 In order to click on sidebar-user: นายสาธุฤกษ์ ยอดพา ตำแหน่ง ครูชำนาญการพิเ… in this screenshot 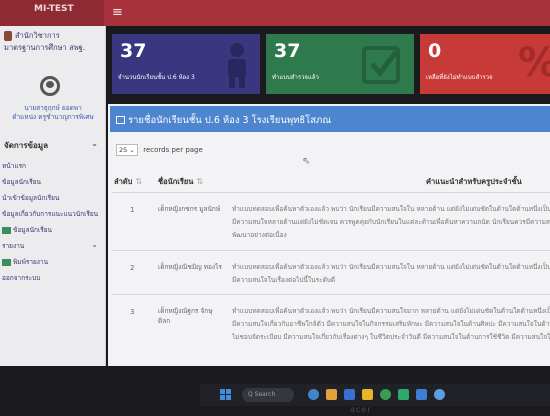, I will do `click(53, 113)`.